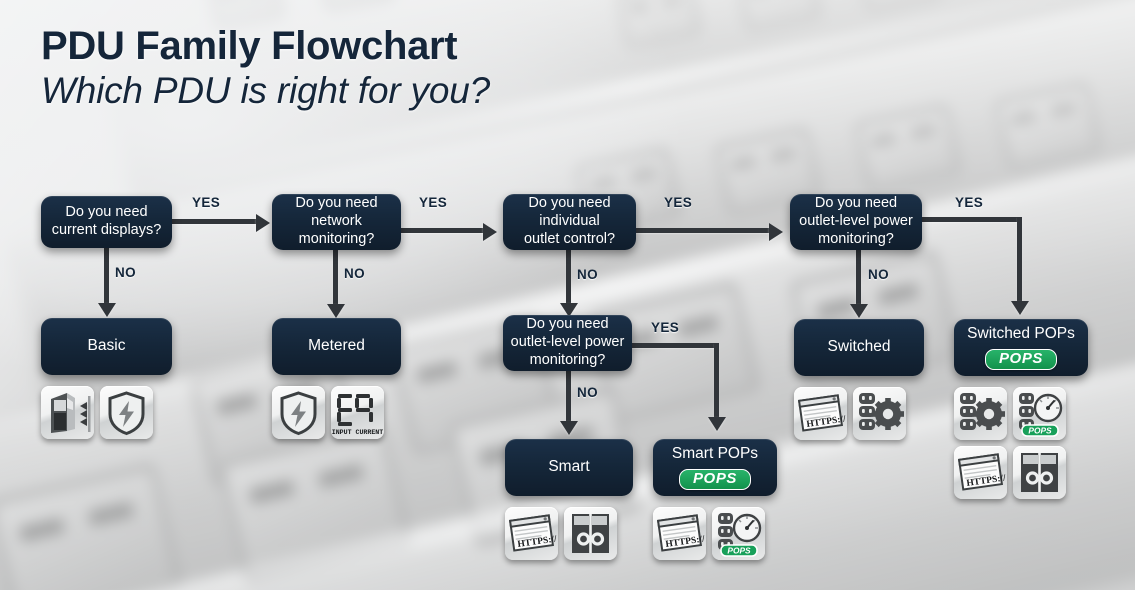  What do you see at coordinates (99, 412) in the screenshot?
I see `icon-group-basic` at bounding box center [99, 412].